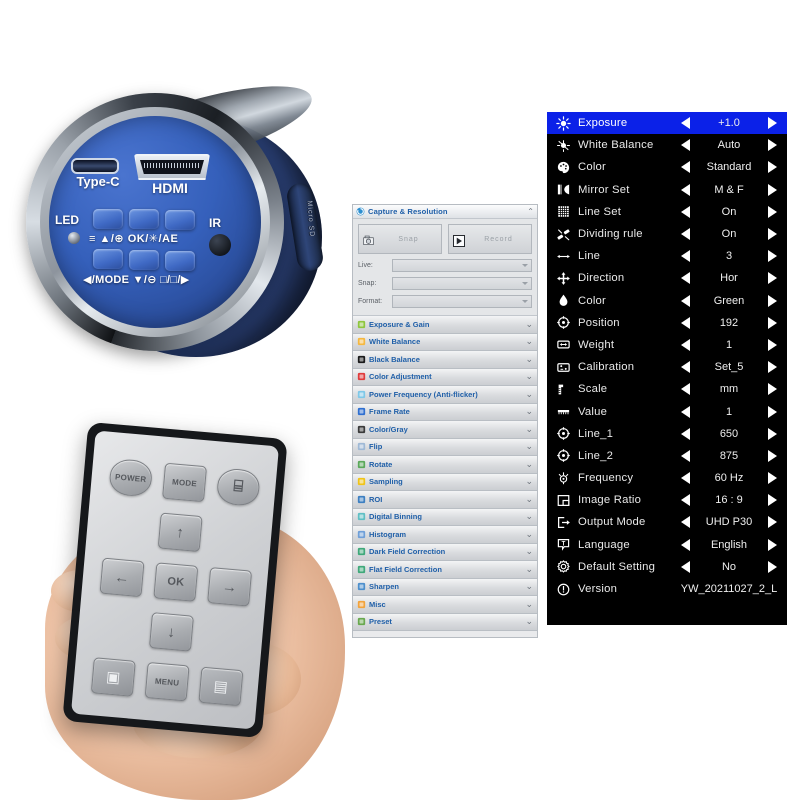 The width and height of the screenshot is (800, 800). I want to click on osd-row-output-mode: Output Mode UHD P30, so click(667, 522).